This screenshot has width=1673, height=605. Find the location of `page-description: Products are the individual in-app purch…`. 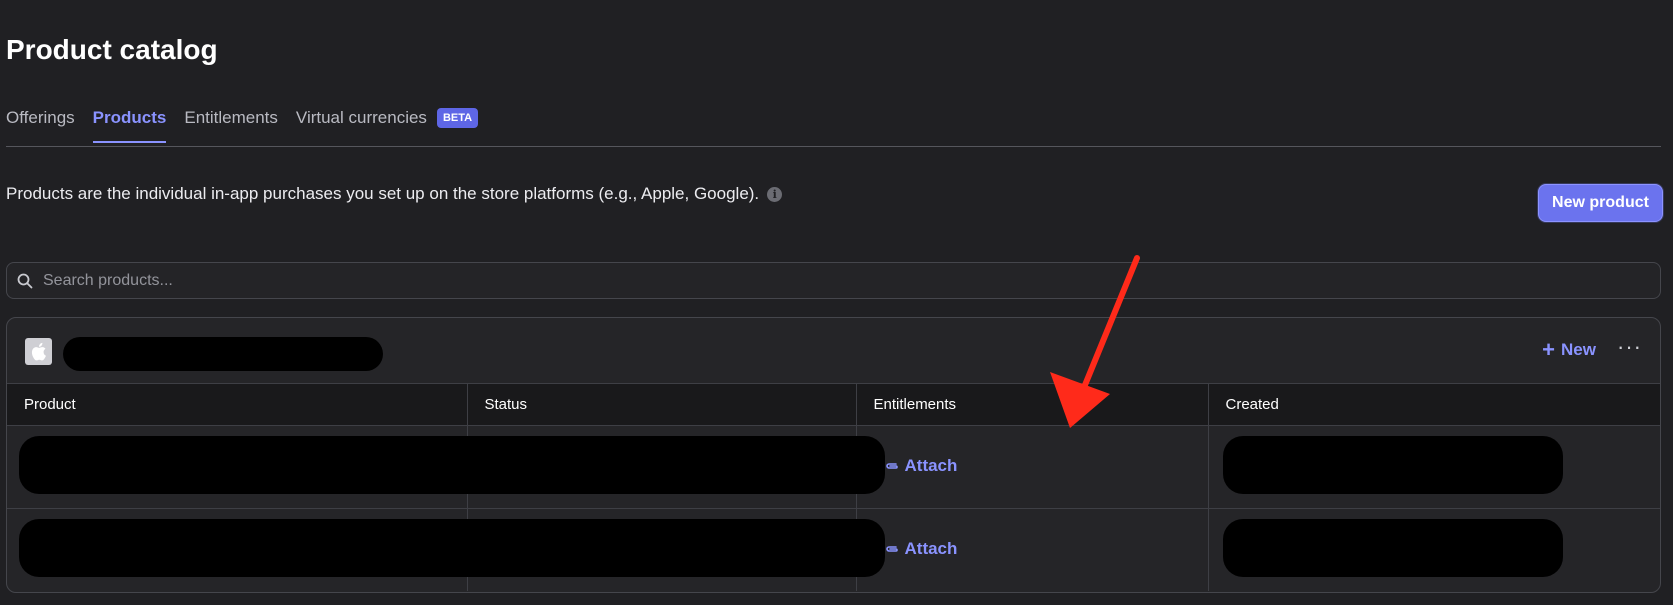

page-description: Products are the individual in-app purch… is located at coordinates (394, 194).